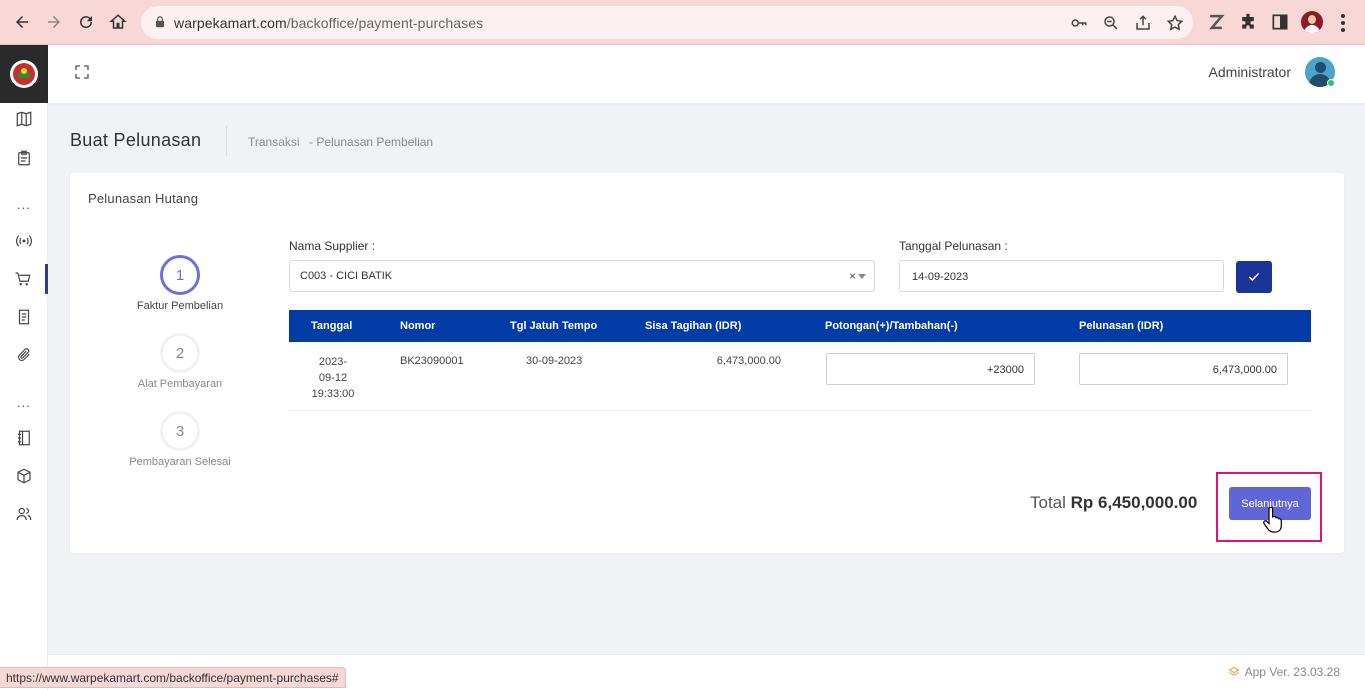 The width and height of the screenshot is (1365, 690). I want to click on step-1: 1 Faktur Pembelian, so click(180, 283).